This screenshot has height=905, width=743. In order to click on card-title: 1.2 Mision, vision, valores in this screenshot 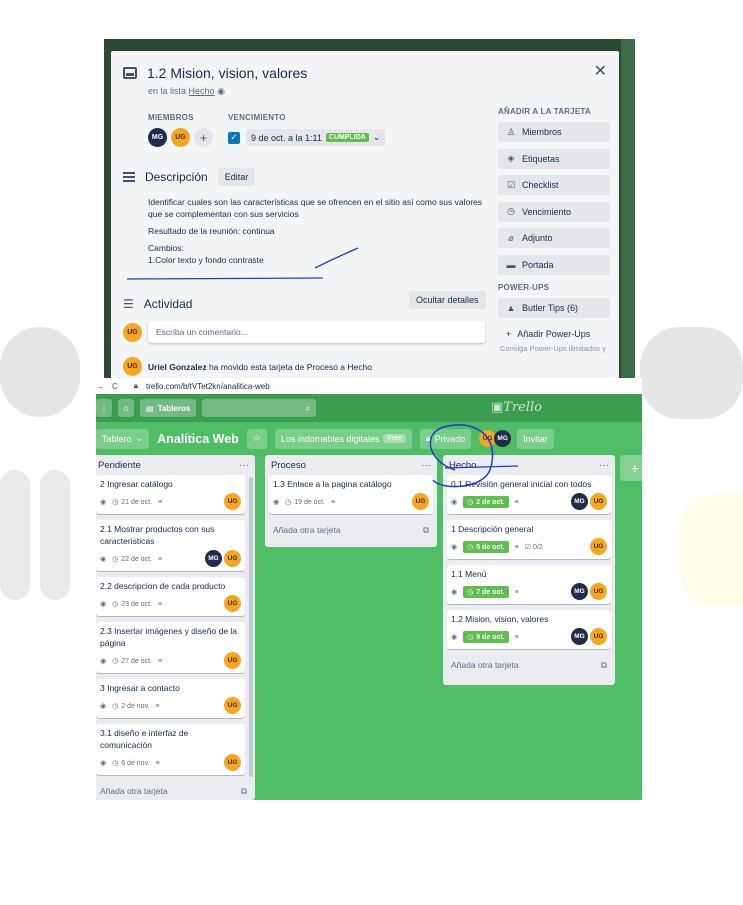, I will do `click(227, 73)`.